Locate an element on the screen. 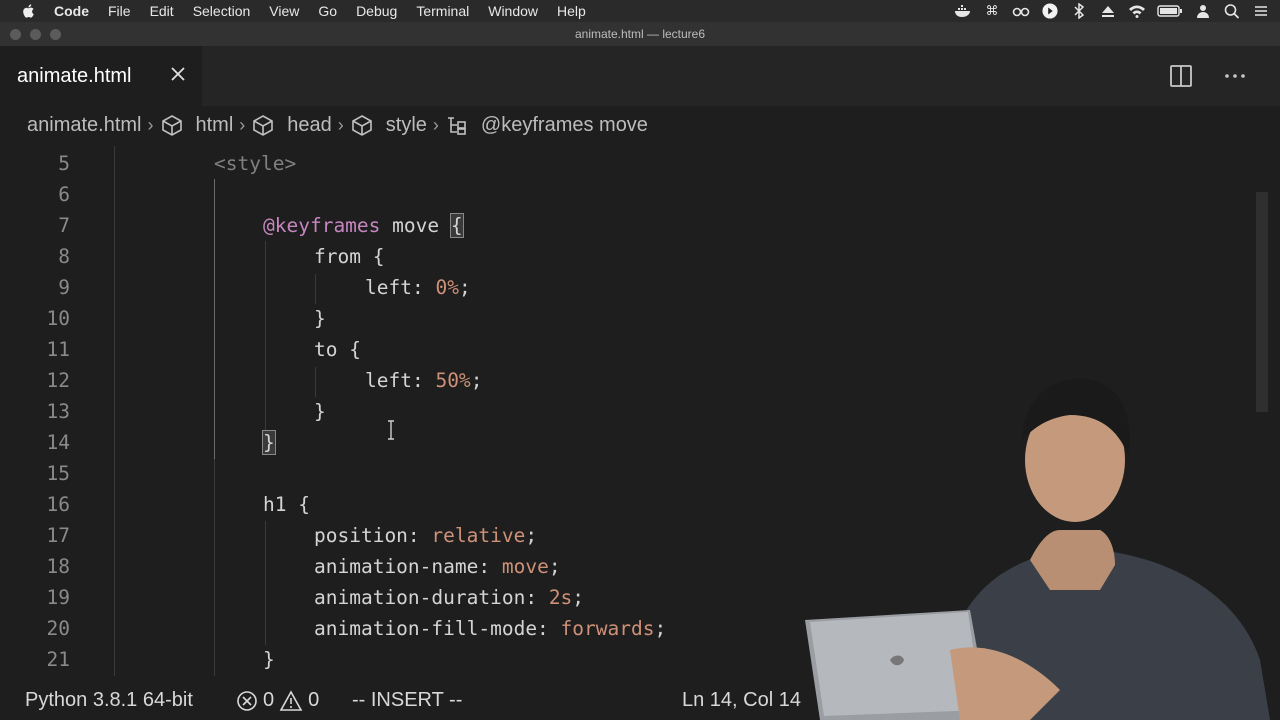 The height and width of the screenshot is (720, 1280). editor-tab-bar: animate.html is located at coordinates (640, 76).